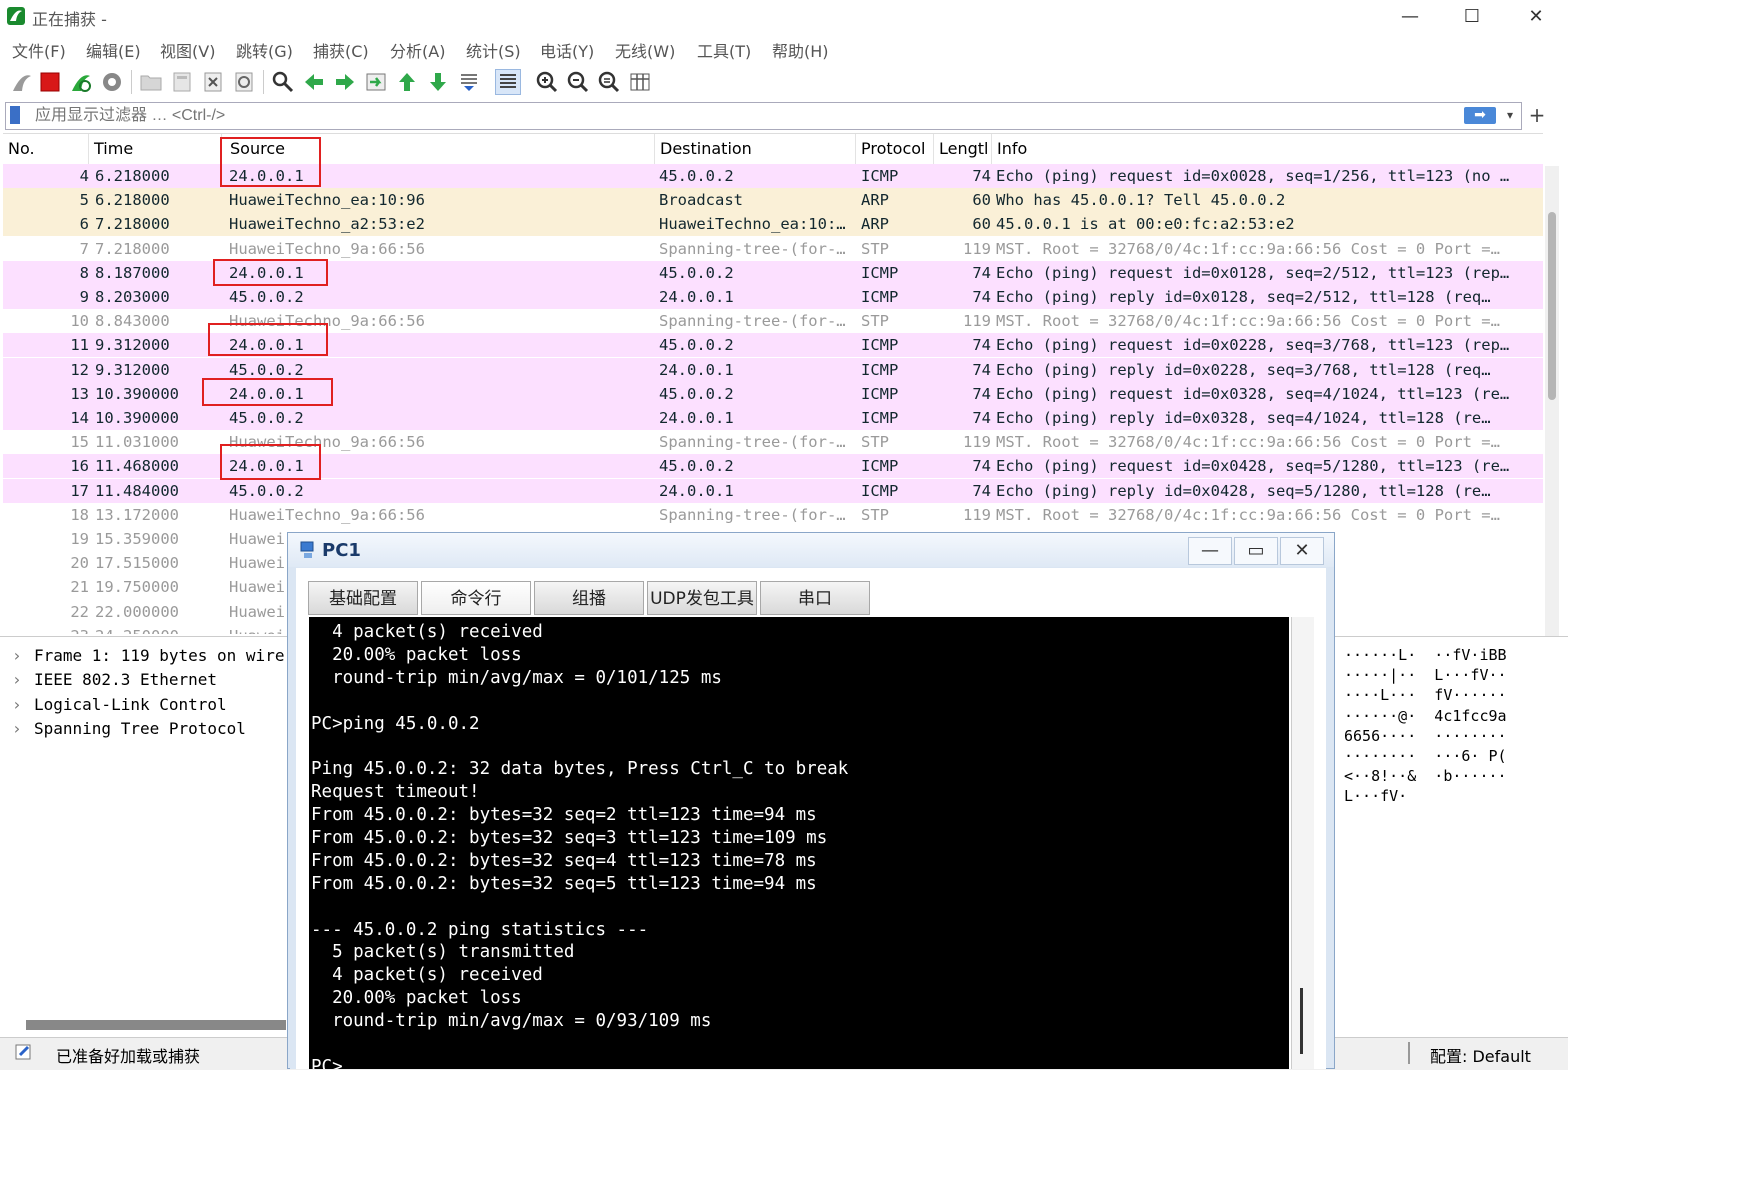 The image size is (1749, 1192). What do you see at coordinates (112, 82) in the screenshot?
I see `capture-options-icon` at bounding box center [112, 82].